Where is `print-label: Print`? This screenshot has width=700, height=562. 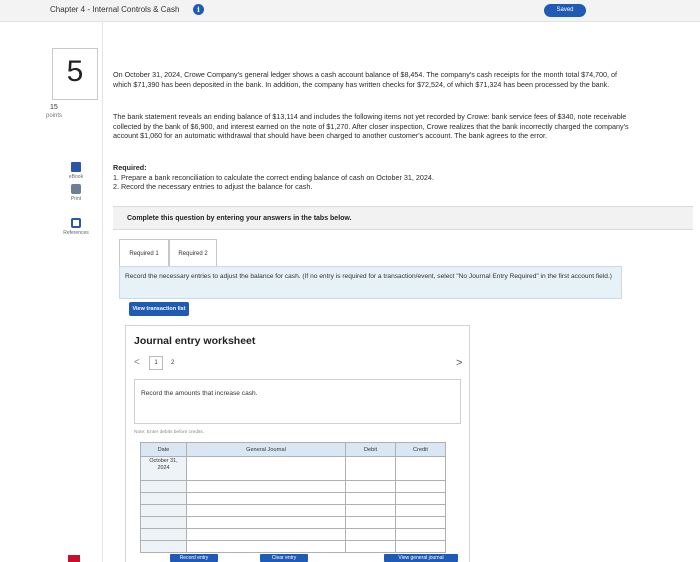
print-label: Print is located at coordinates (76, 199).